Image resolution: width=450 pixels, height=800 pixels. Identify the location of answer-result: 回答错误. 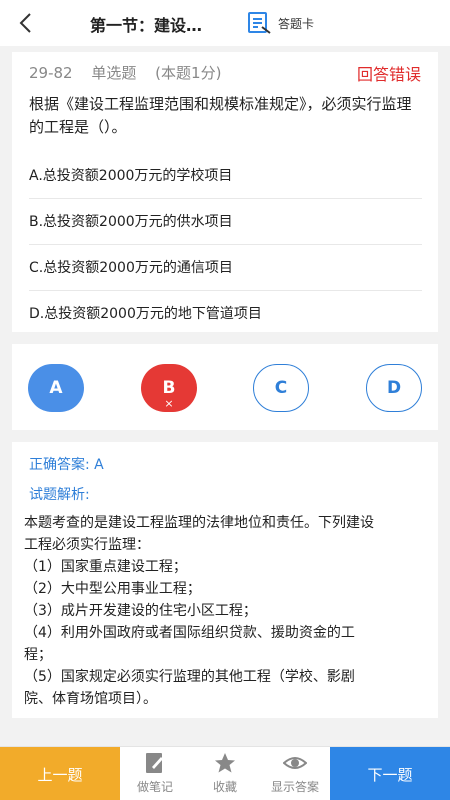
(388, 74).